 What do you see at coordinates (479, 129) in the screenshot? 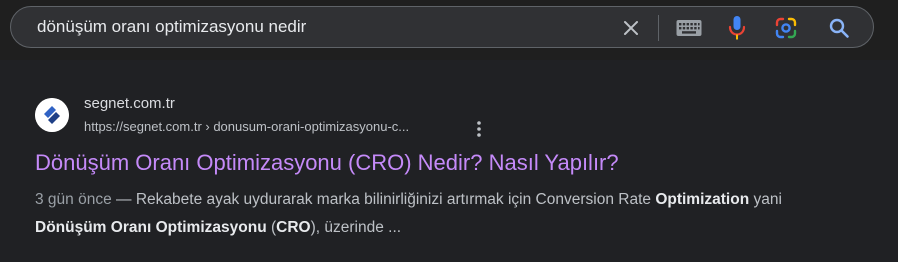
I see `more-vert-icon` at bounding box center [479, 129].